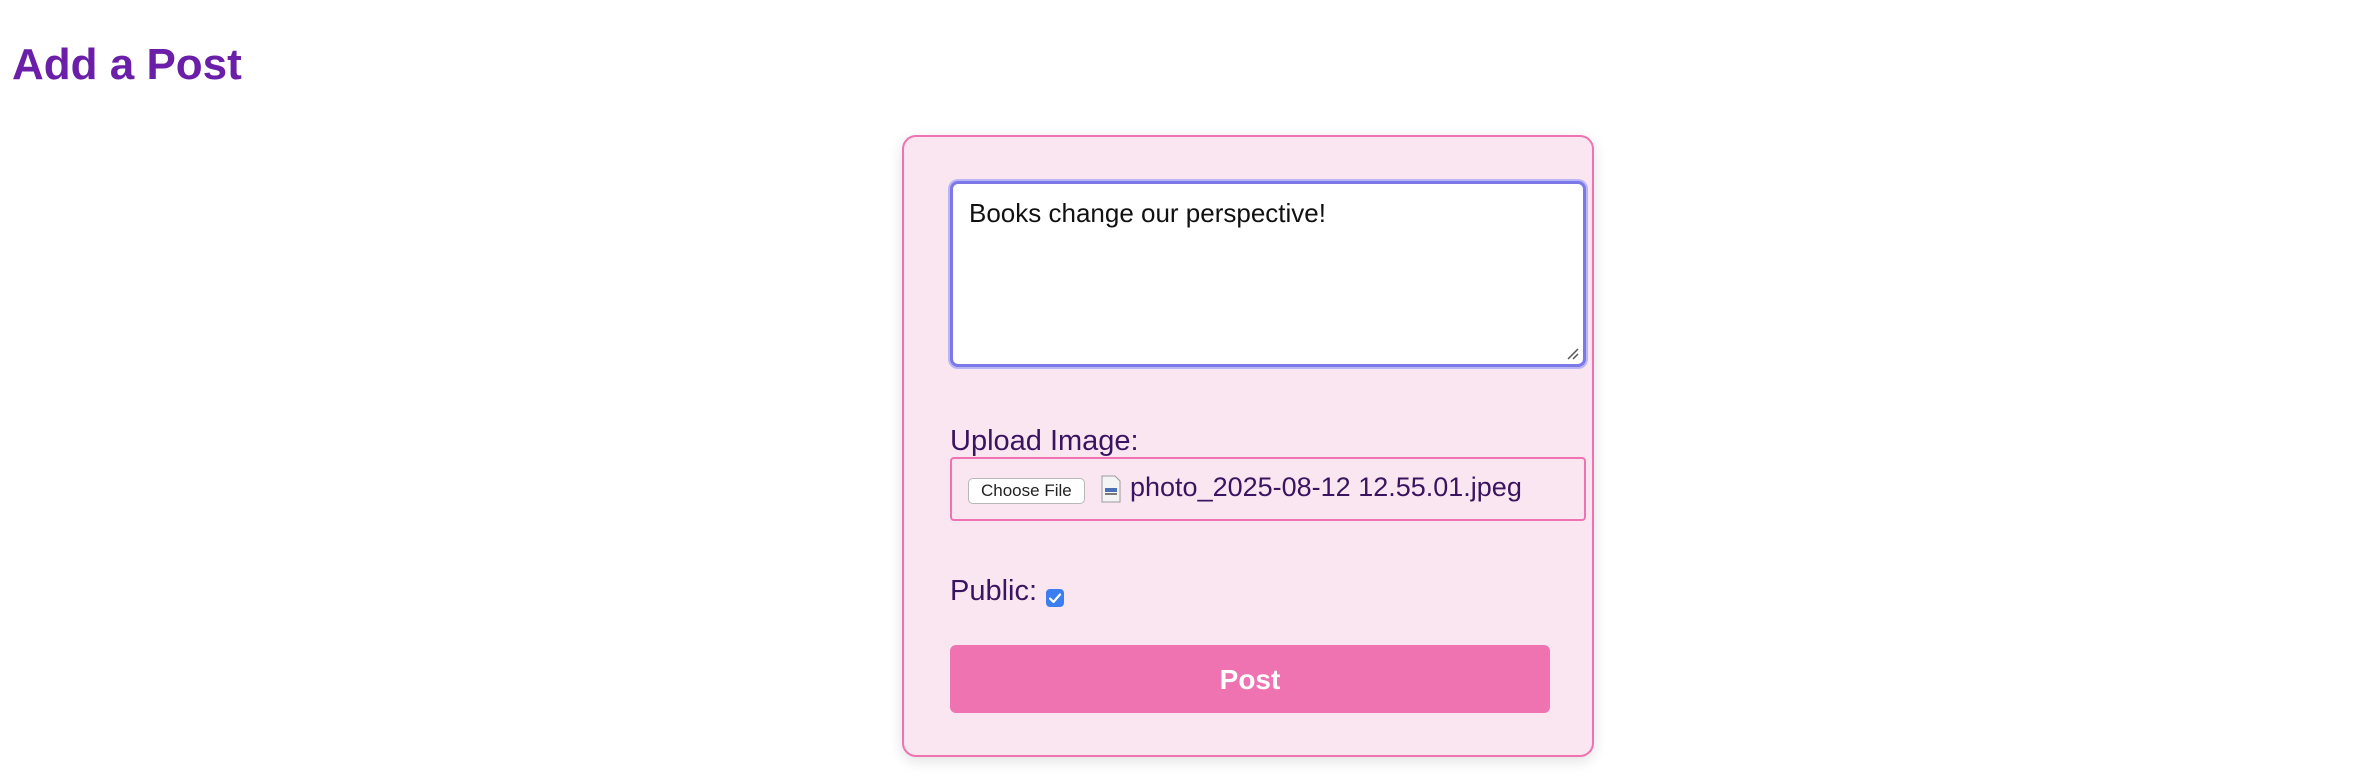  Describe the element at coordinates (1268, 274) in the screenshot. I see `post-text-area: Books change our perspective!` at that location.